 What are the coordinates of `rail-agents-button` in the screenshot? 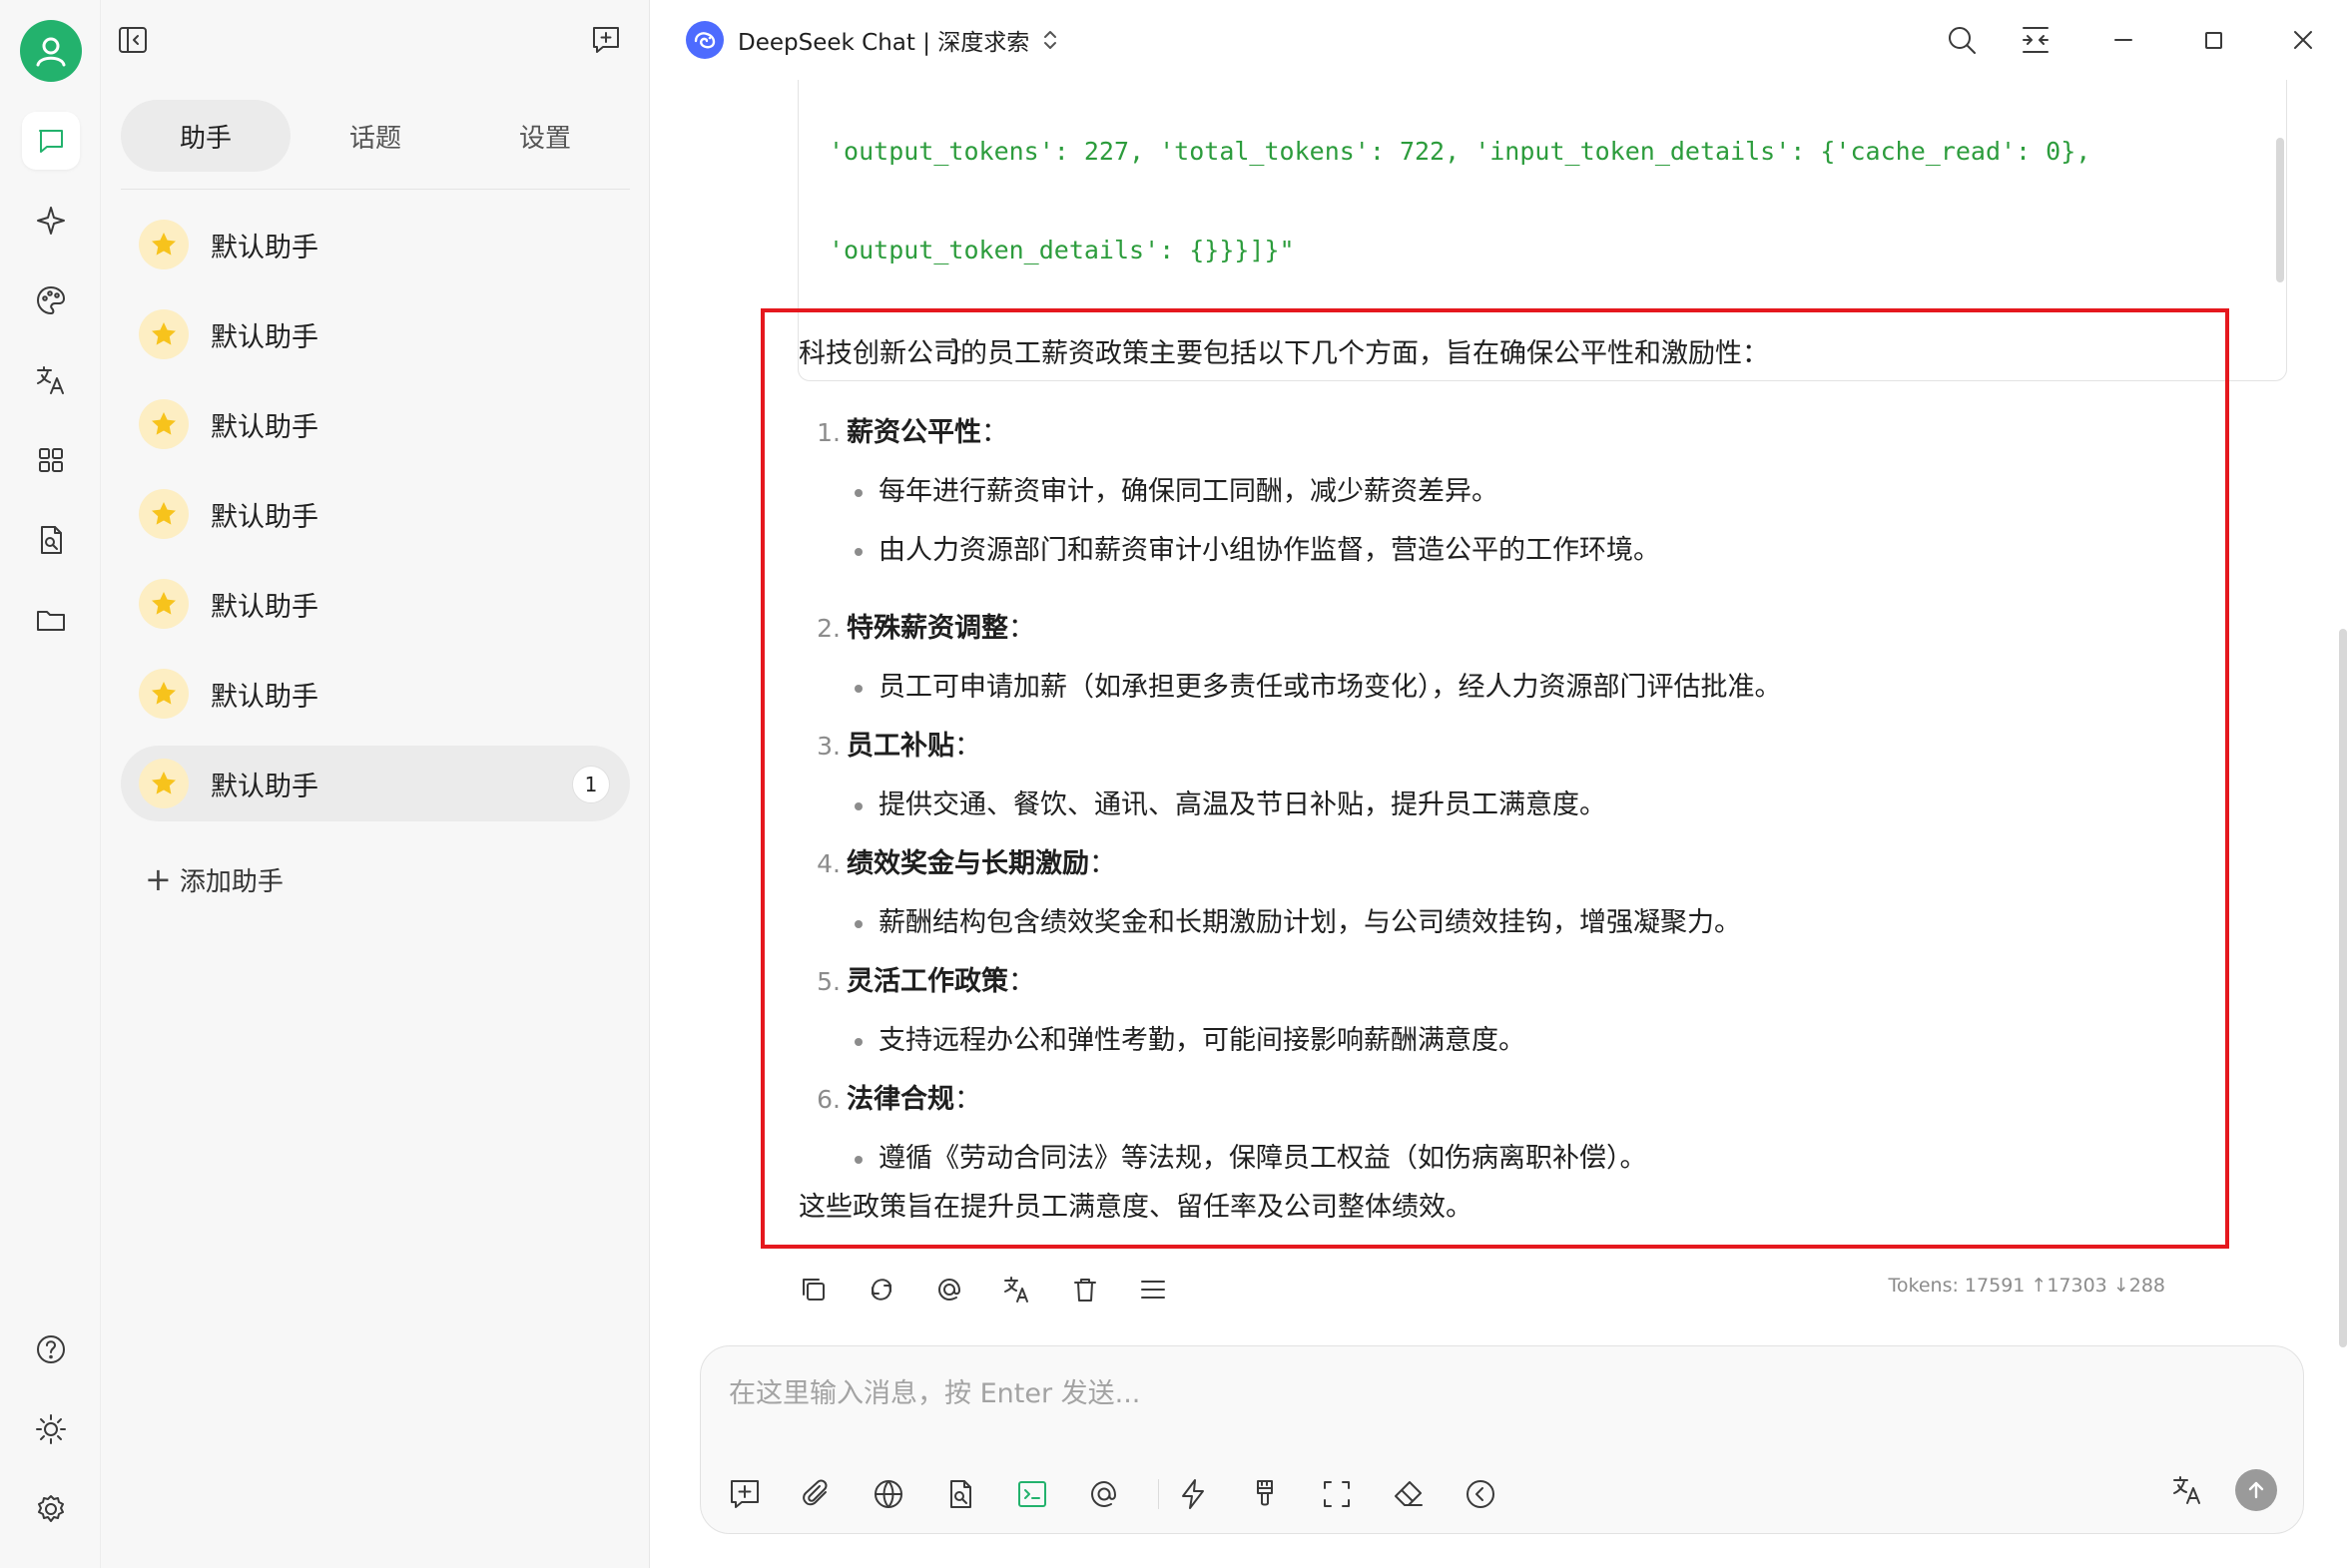 It's located at (51, 221).